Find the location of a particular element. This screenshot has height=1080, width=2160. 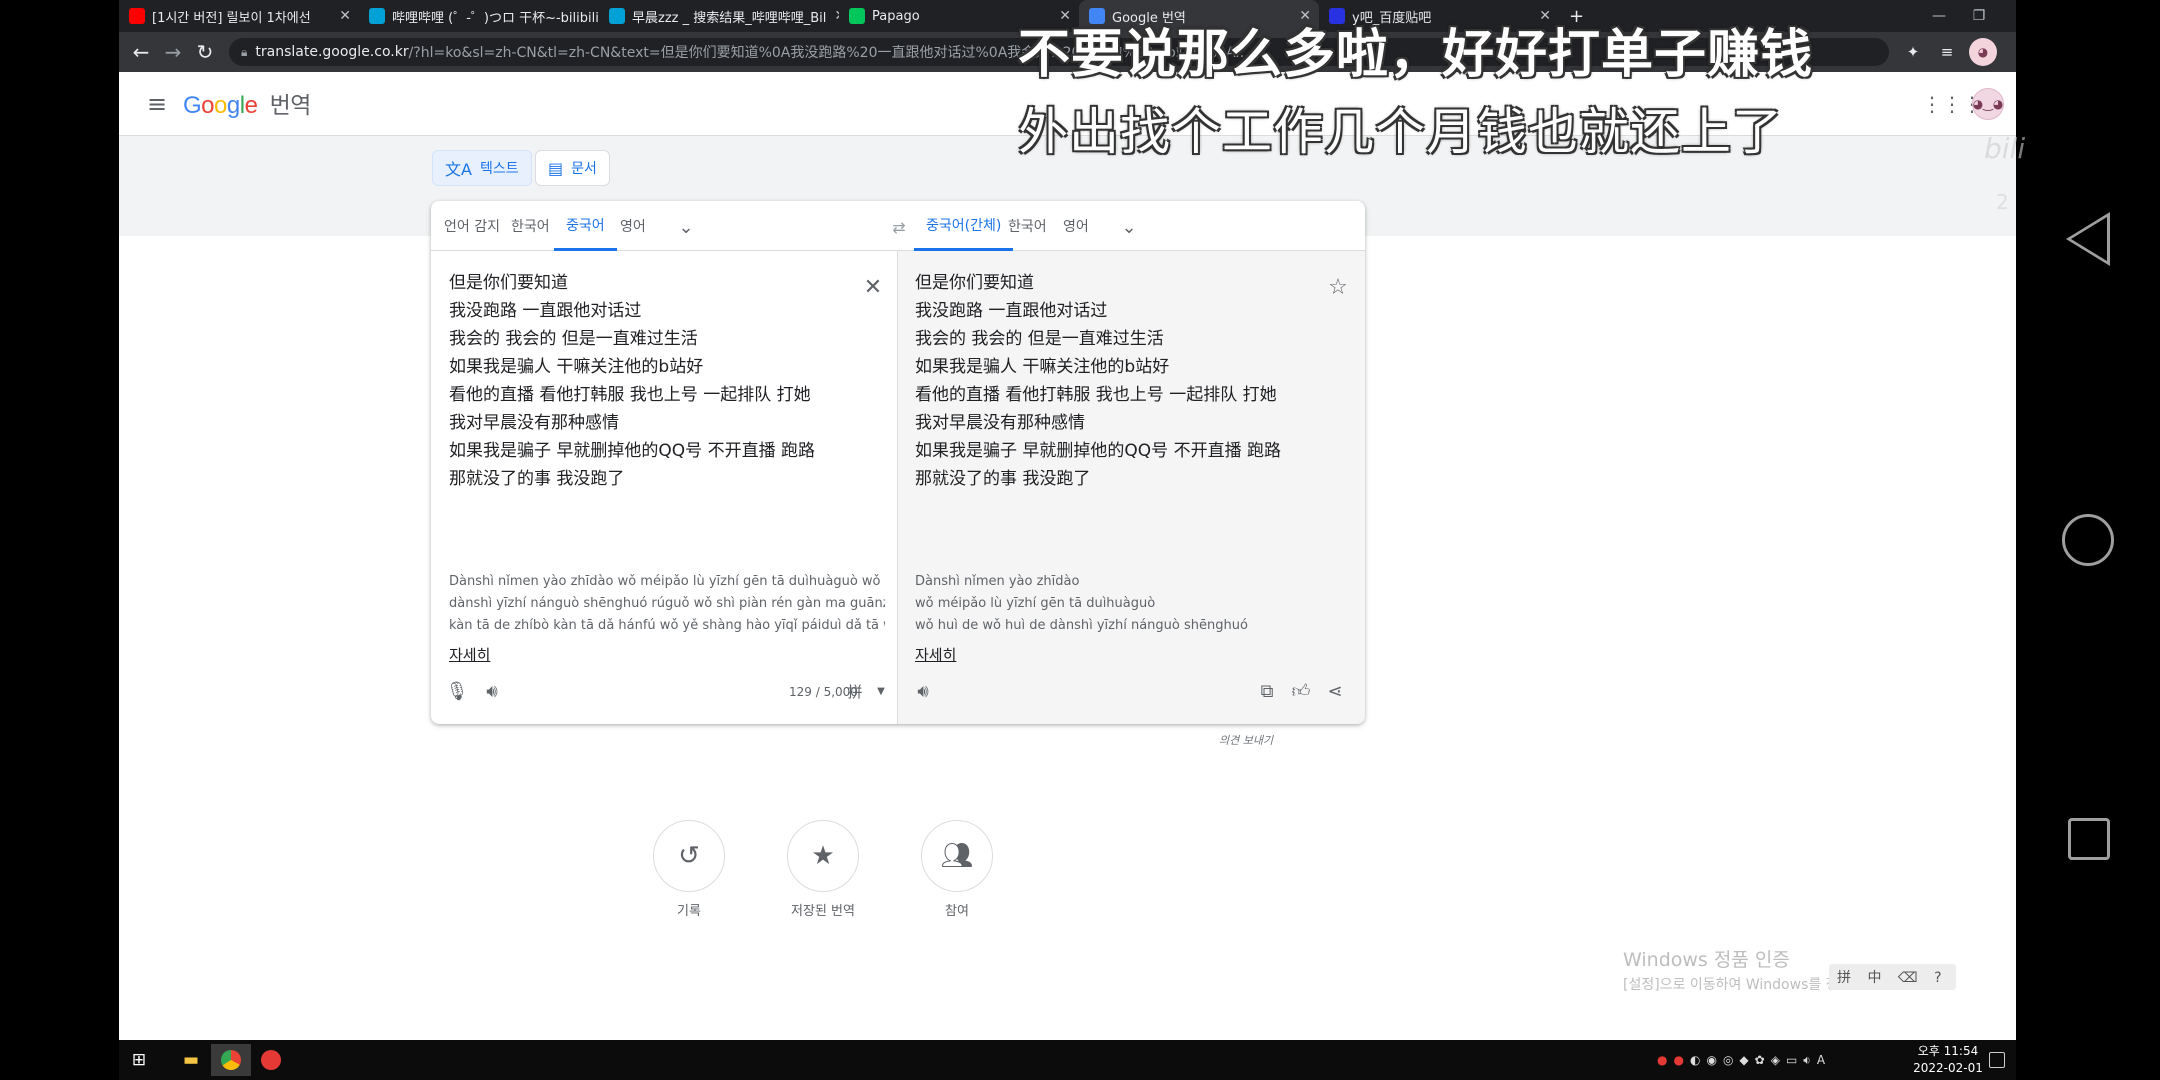

source-lang-more-icon: ⌄ is located at coordinates (686, 227).